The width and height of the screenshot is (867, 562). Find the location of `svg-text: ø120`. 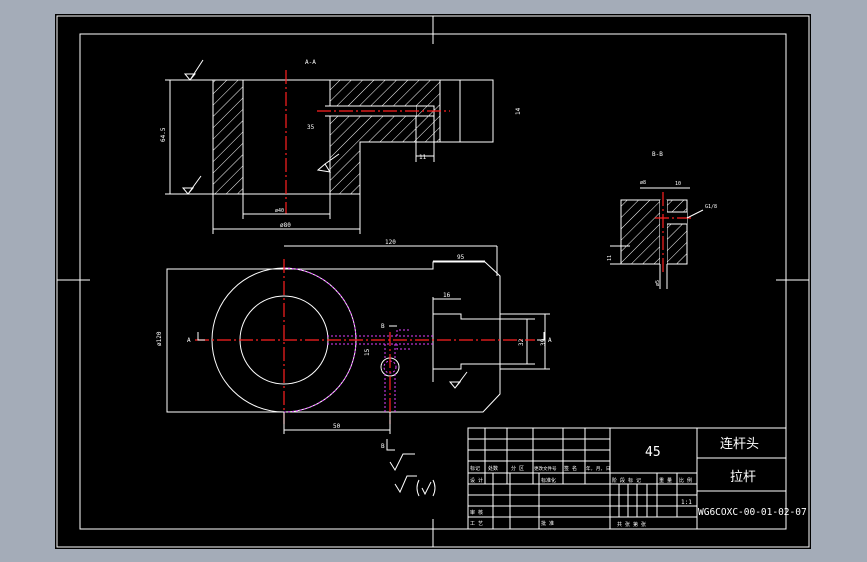

svg-text: ø120 is located at coordinates (159, 338).